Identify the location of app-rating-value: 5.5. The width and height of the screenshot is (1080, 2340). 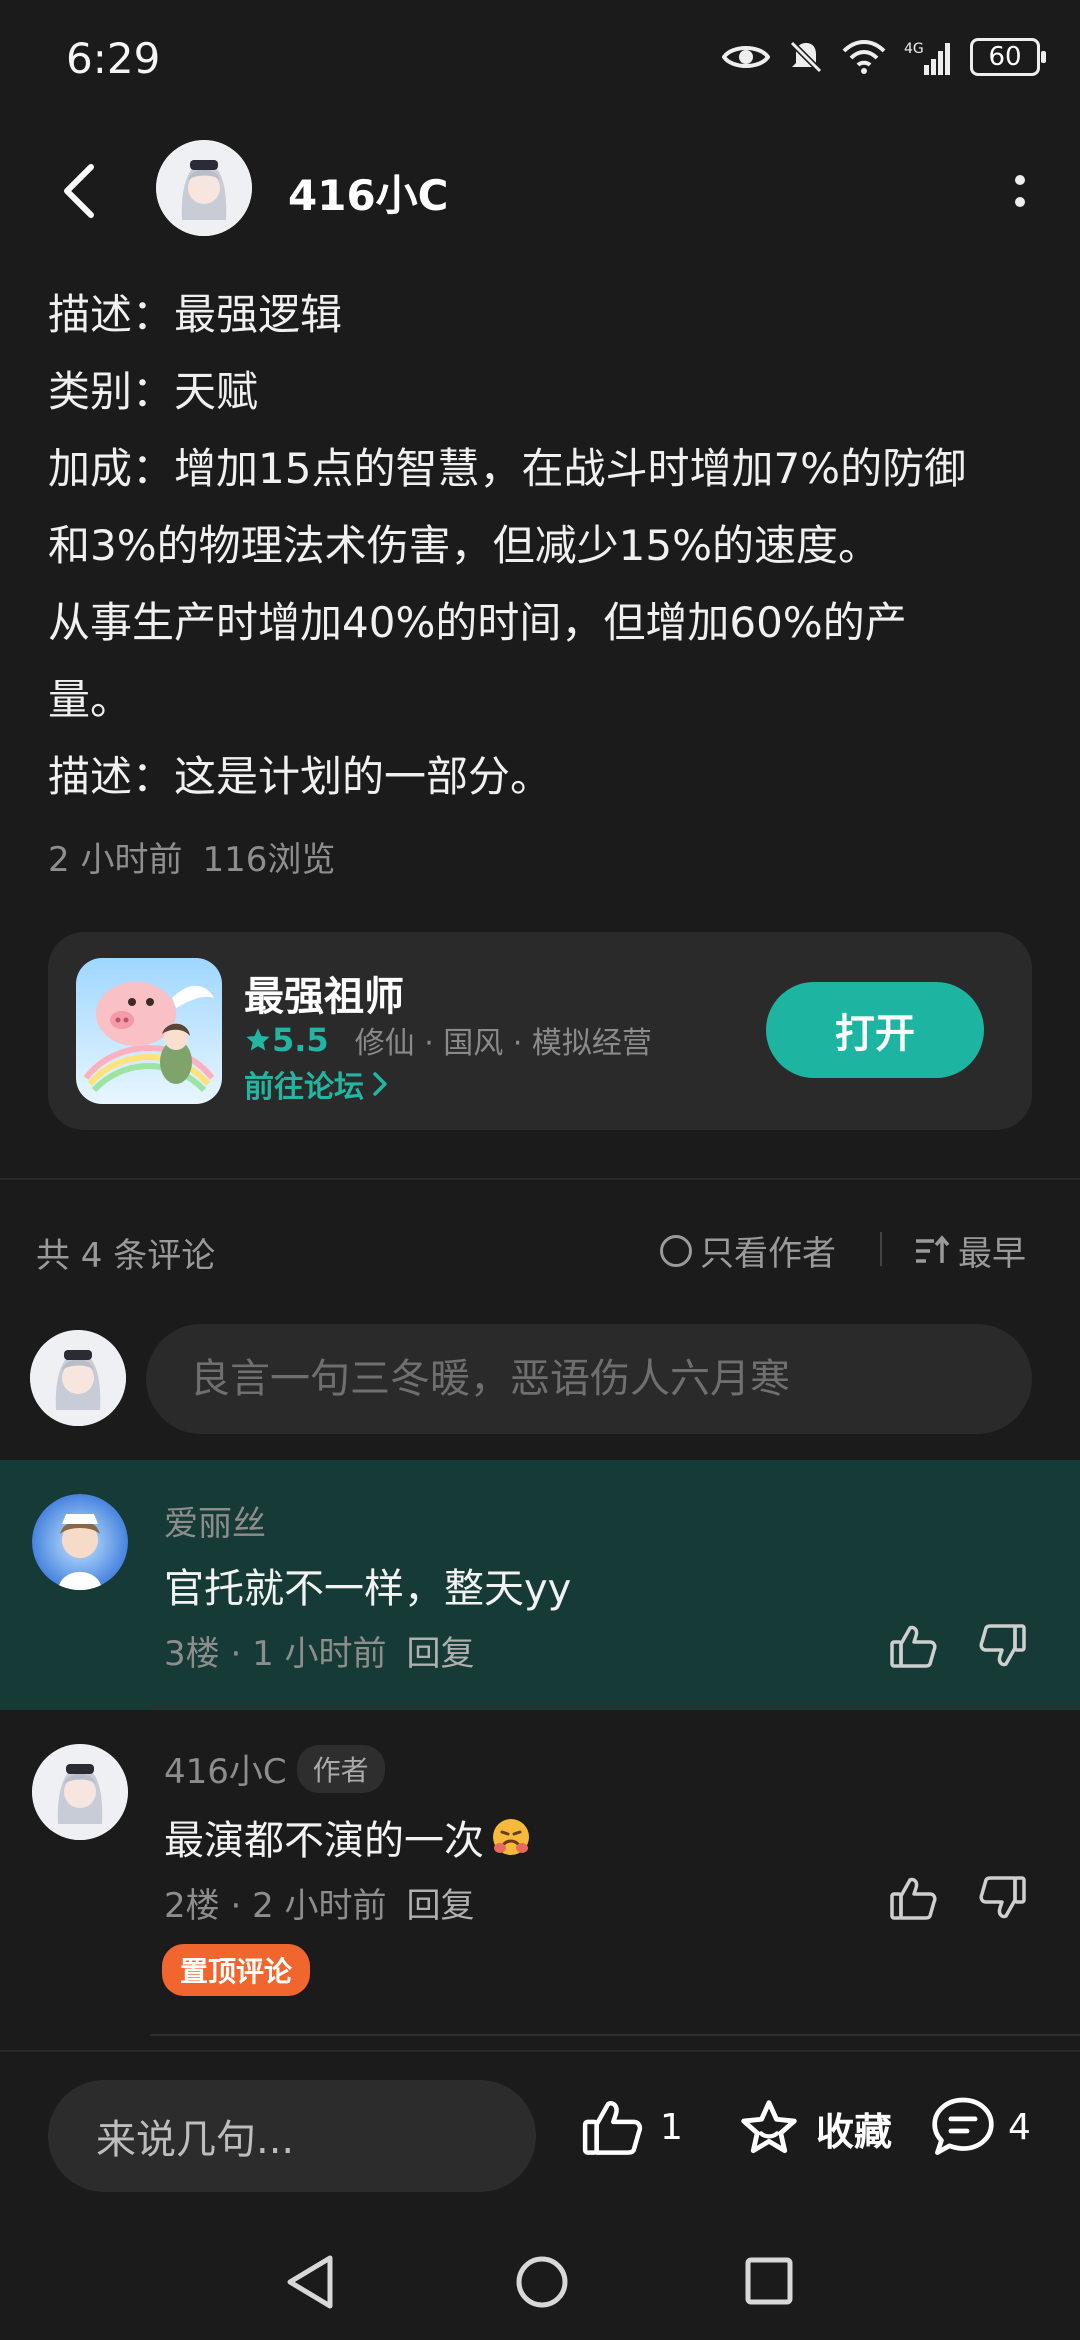
(300, 1040).